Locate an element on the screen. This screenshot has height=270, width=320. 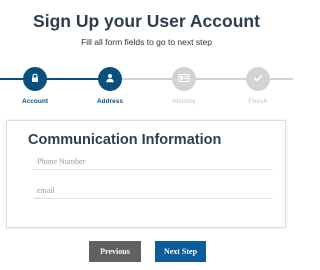
check-icon is located at coordinates (258, 79).